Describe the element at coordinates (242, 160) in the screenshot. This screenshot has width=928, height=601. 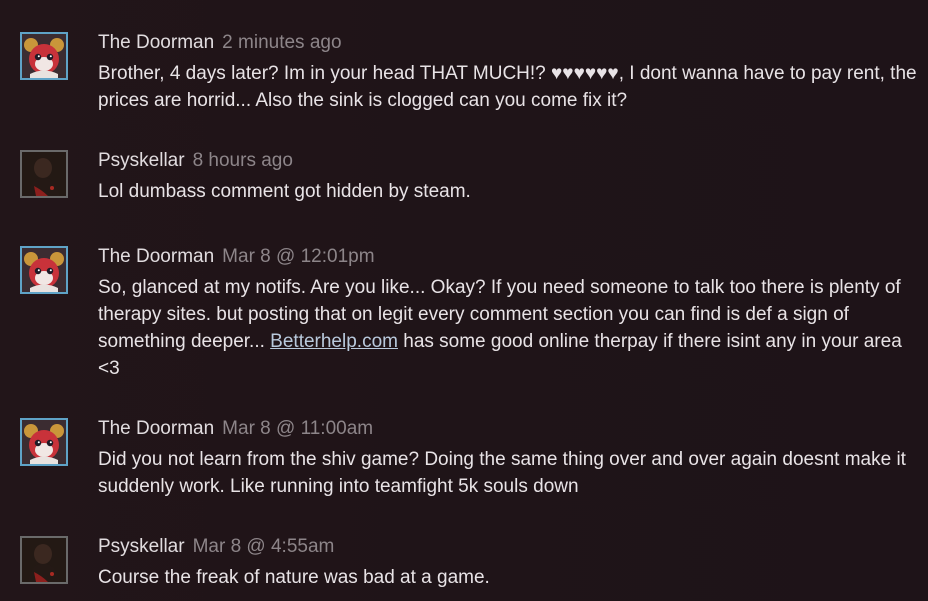
I see `comment-timestamp: 8 hours ago` at that location.